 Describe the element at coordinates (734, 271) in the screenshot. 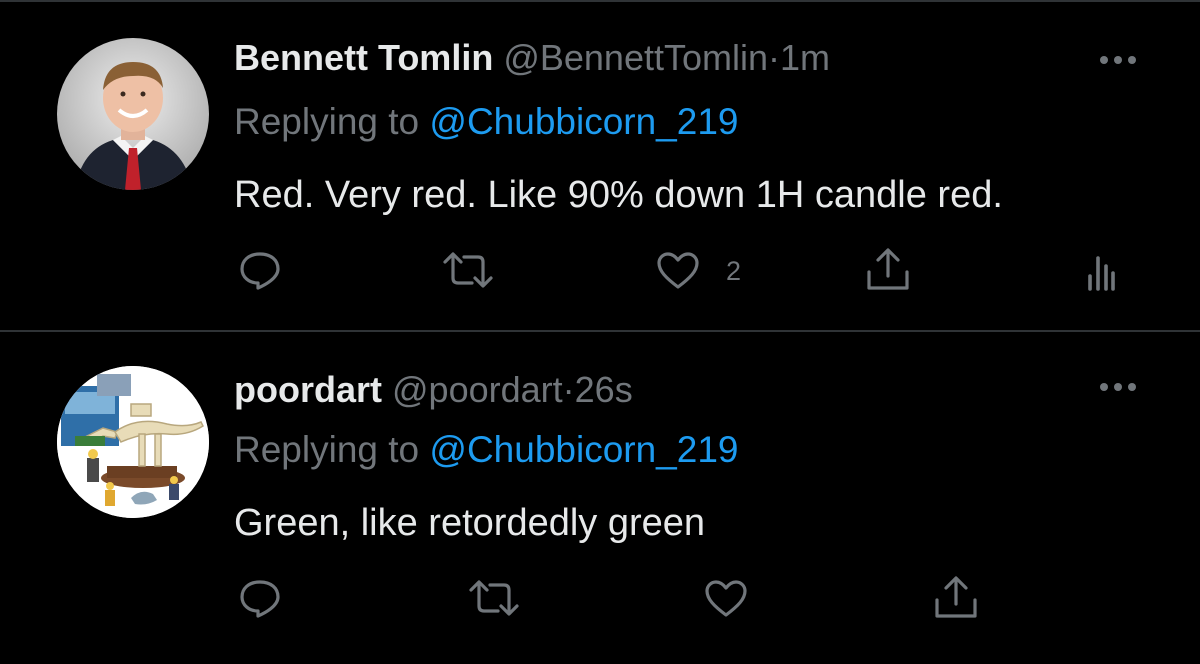

I see `like-count: 2` at that location.